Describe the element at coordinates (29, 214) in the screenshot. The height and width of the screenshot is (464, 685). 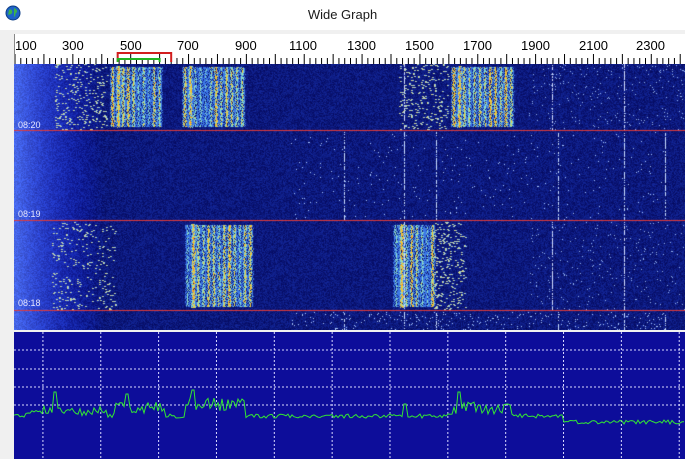
I see `time-label: 08:19` at that location.